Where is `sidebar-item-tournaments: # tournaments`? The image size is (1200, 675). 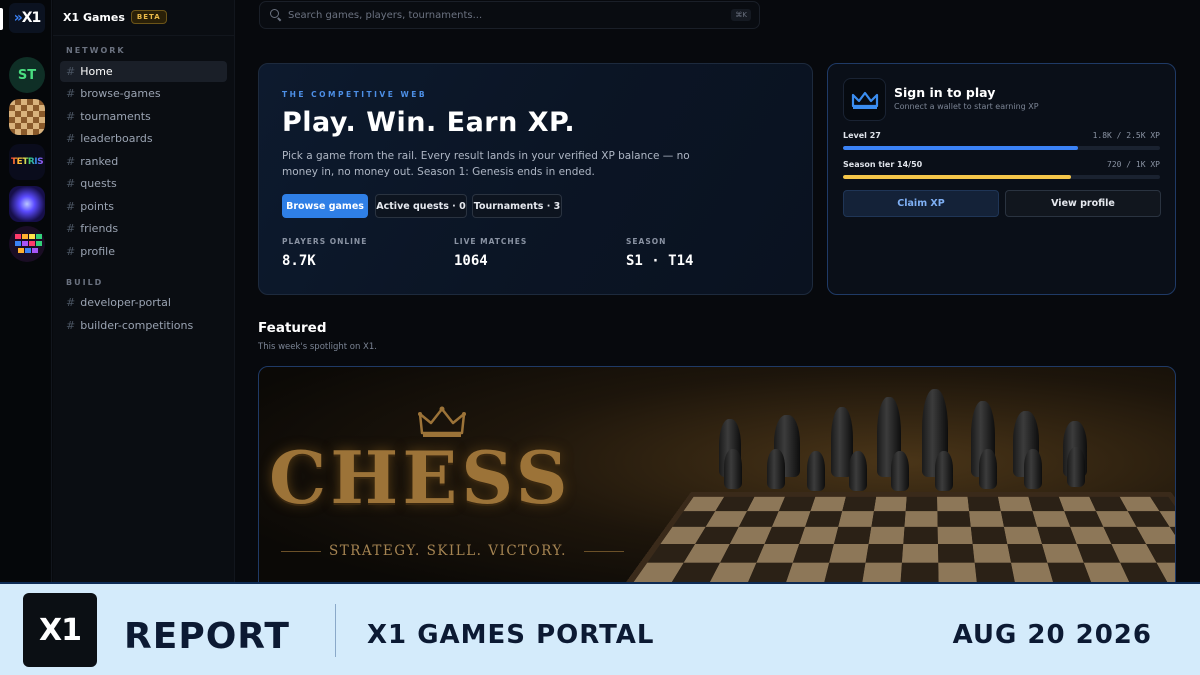
sidebar-item-tournaments: # tournaments is located at coordinates (143, 116).